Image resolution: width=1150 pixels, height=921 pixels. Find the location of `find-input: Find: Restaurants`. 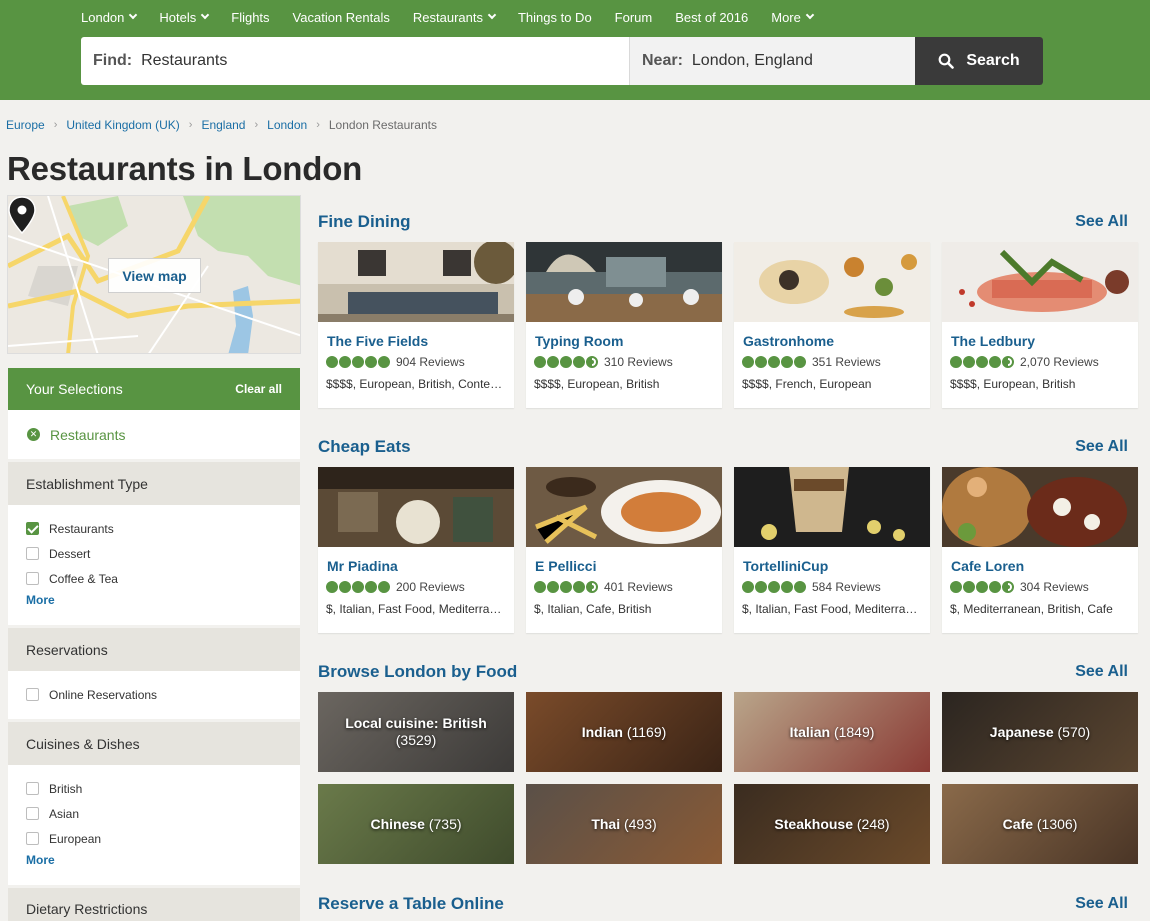

find-input: Find: Restaurants is located at coordinates (355, 61).